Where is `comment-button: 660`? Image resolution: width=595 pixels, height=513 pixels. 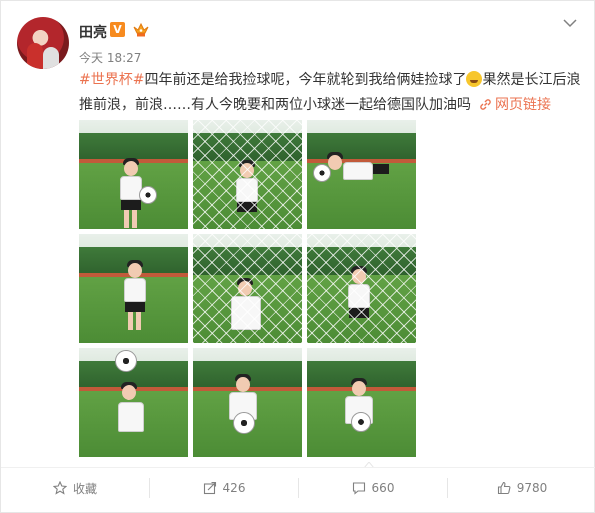
comment-button: 660 is located at coordinates (373, 488).